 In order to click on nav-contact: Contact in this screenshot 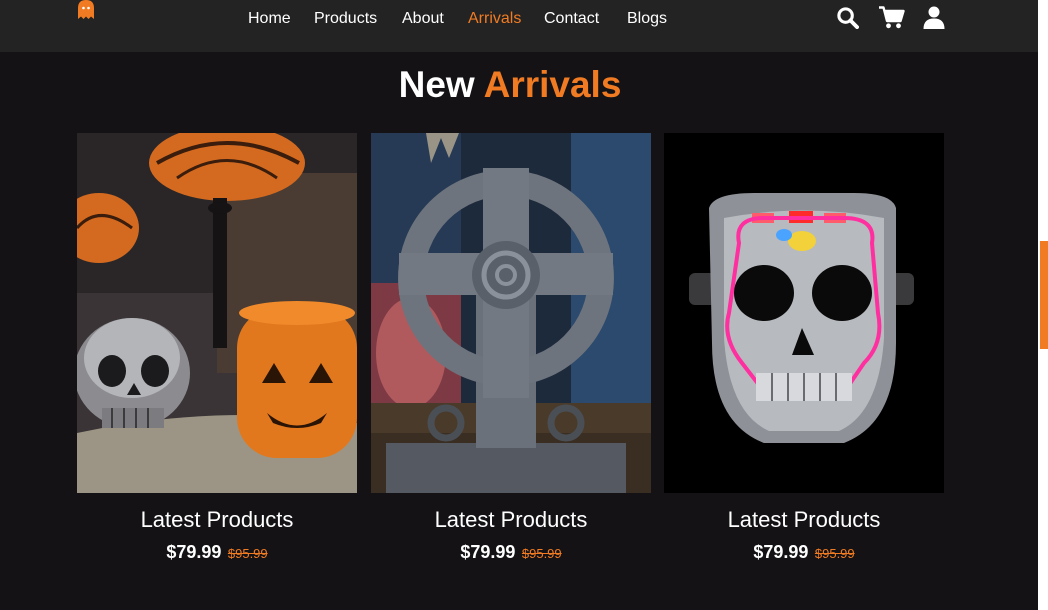, I will do `click(571, 19)`.